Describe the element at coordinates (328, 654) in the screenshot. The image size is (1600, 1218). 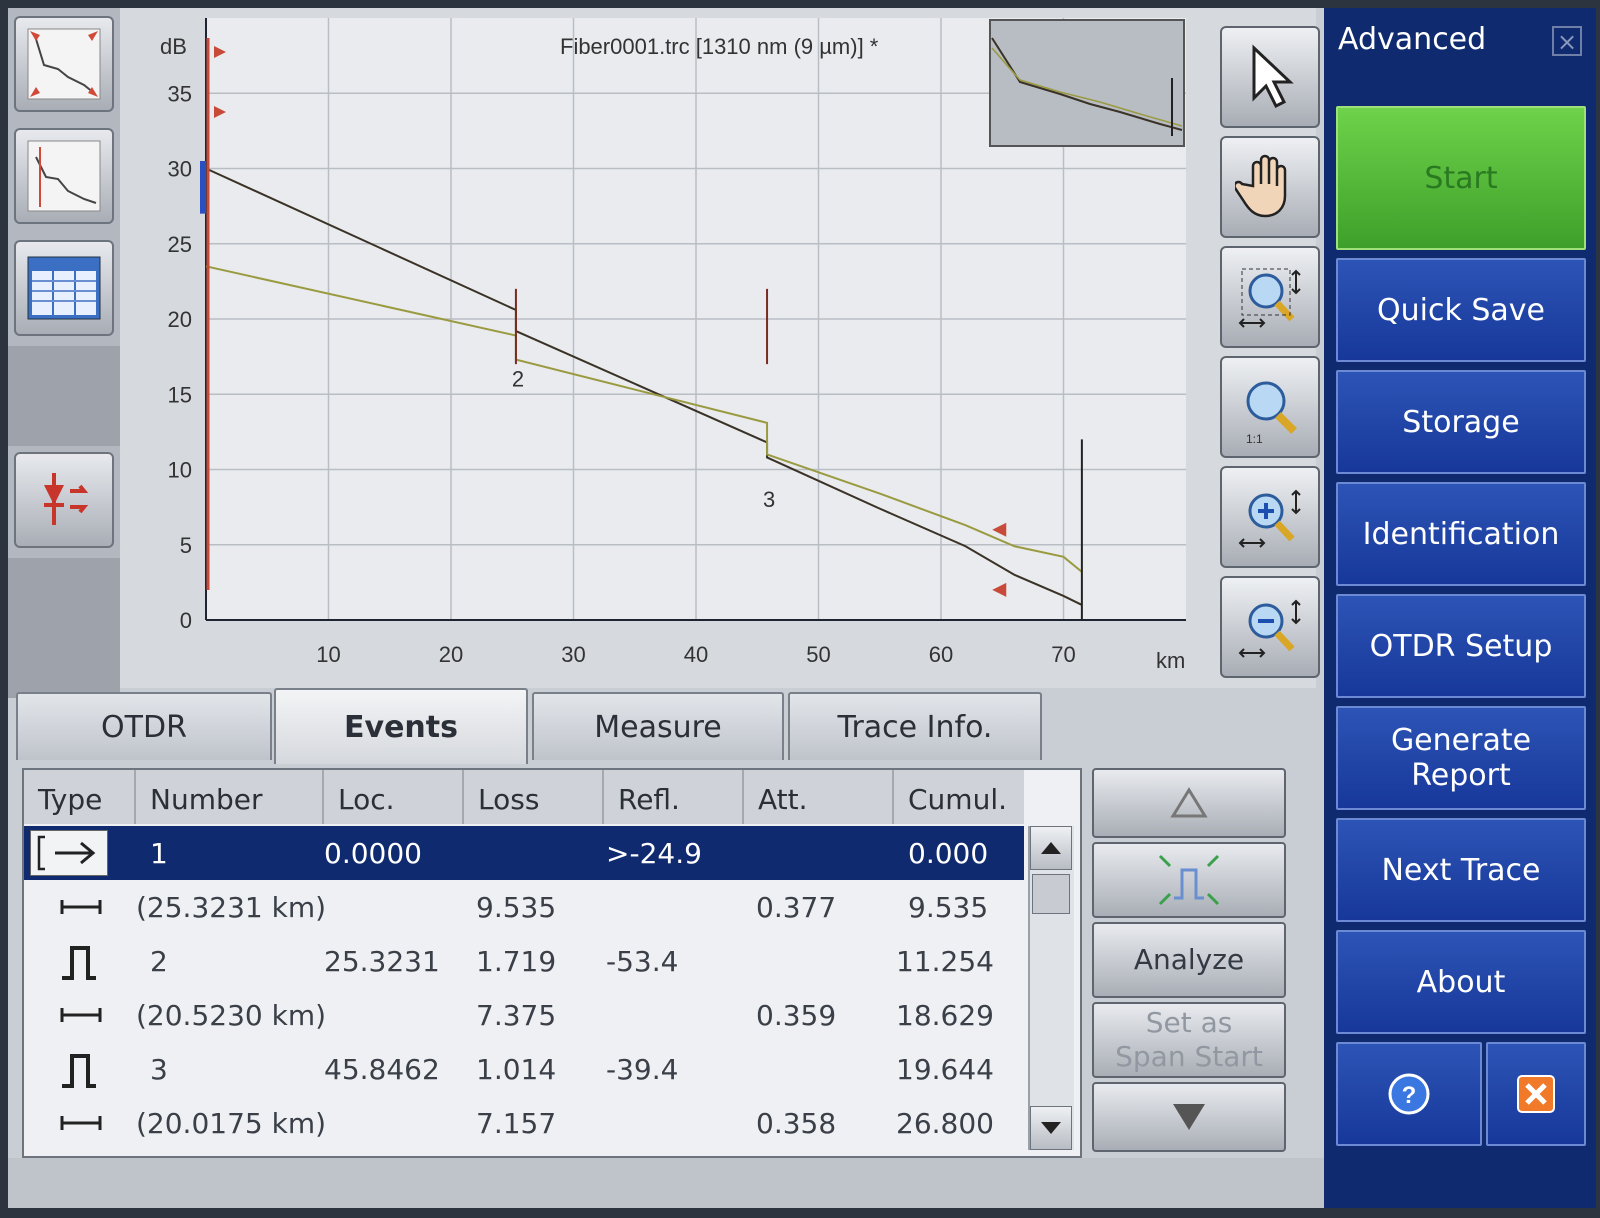
I see `x-tick-label: 10` at that location.